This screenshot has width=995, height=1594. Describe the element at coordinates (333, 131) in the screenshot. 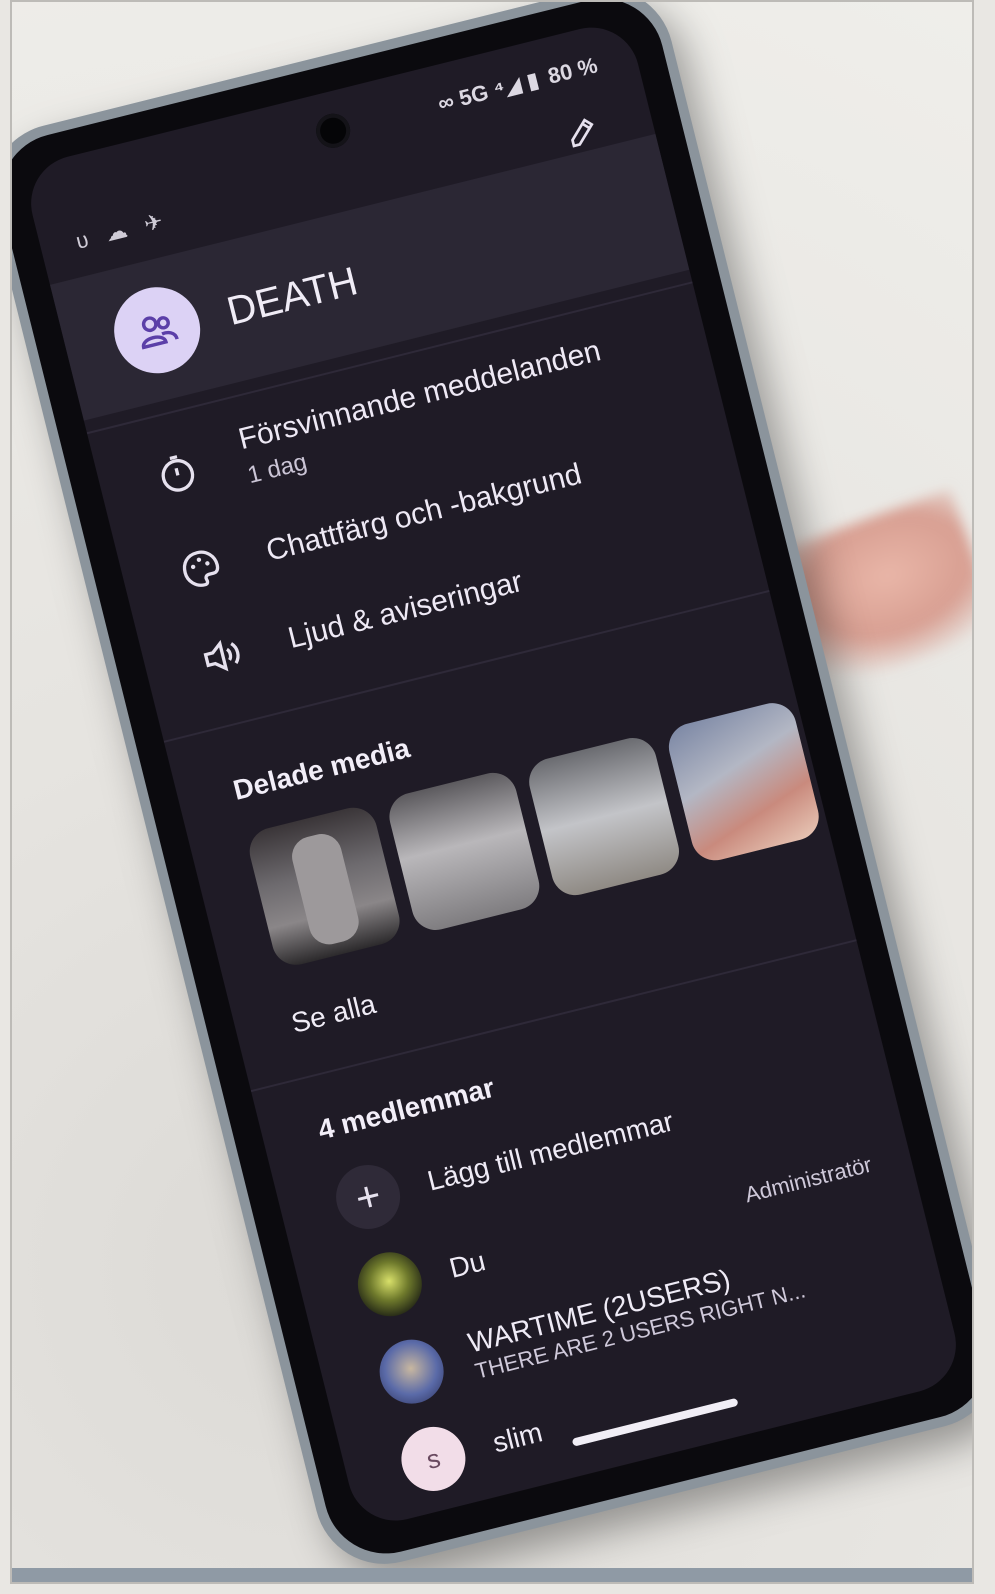

I see `front-camera` at that location.